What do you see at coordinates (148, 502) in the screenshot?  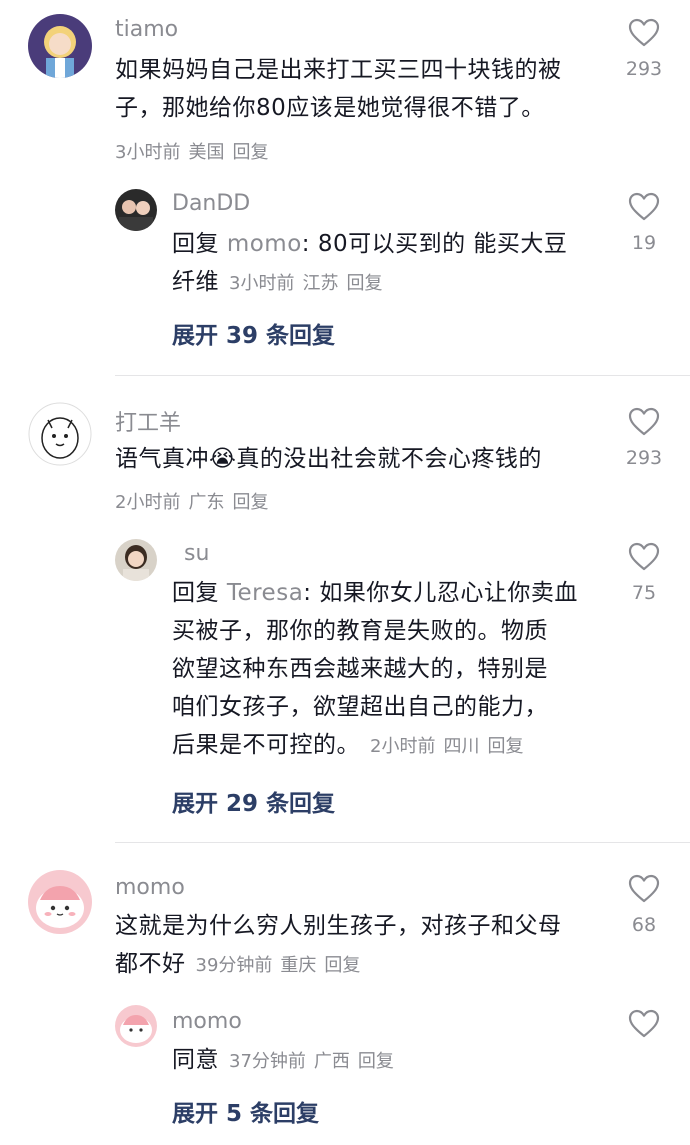 I see `comment-time: 2小时前` at bounding box center [148, 502].